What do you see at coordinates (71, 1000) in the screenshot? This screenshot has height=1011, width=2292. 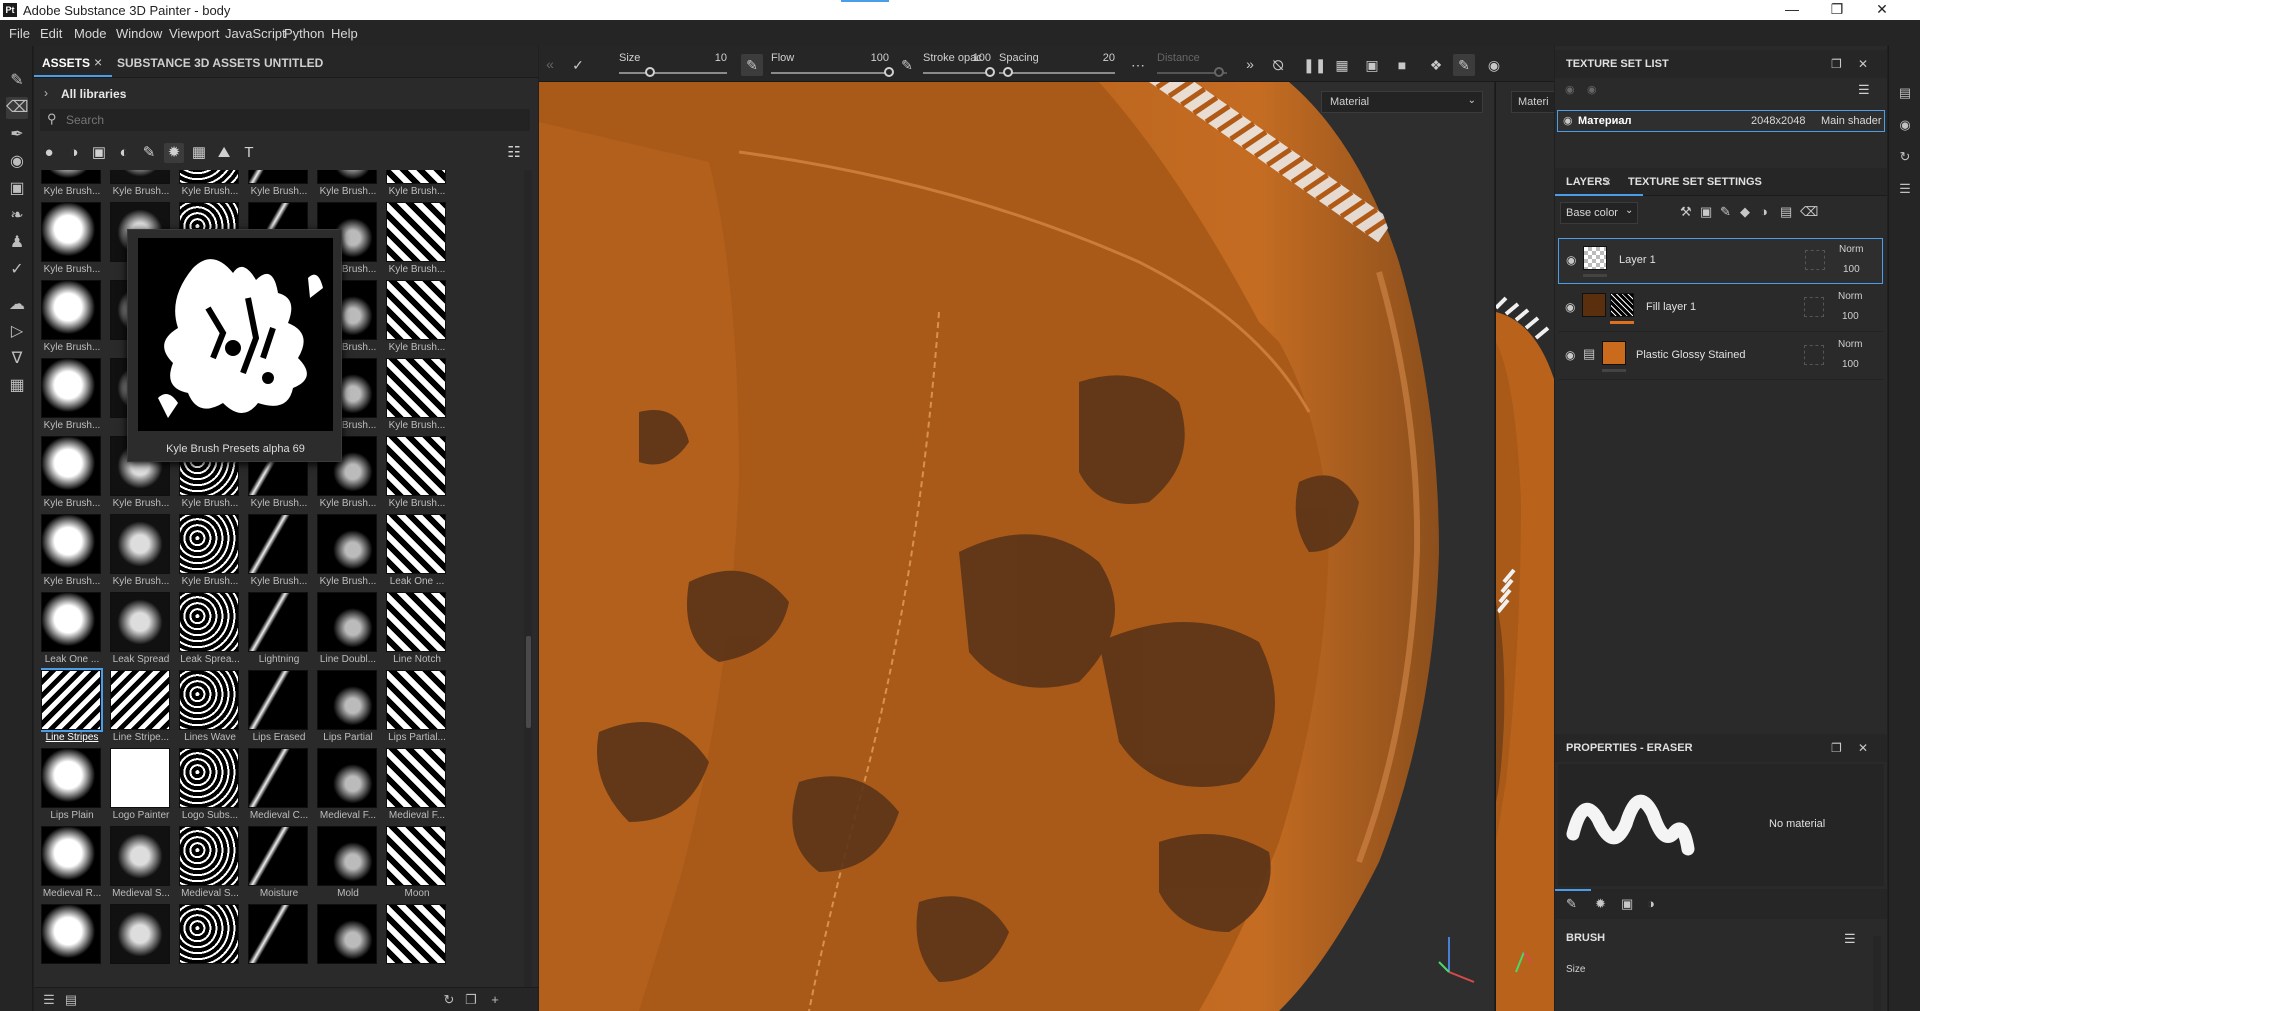 I see `details-view-icon: ▤` at bounding box center [71, 1000].